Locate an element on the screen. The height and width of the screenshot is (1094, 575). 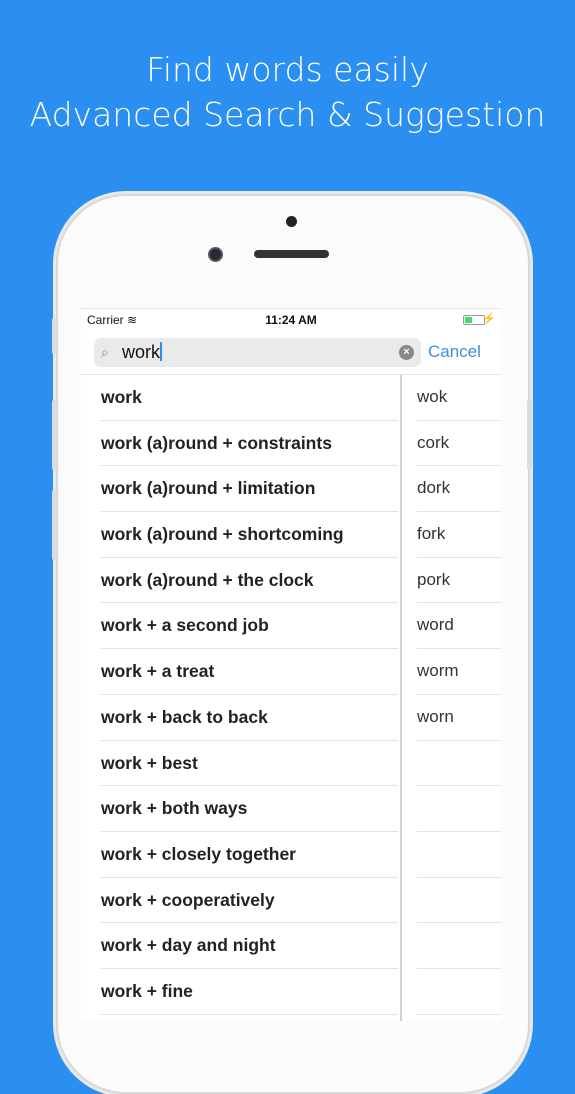
suggestion-label: dork is located at coordinates (434, 488).